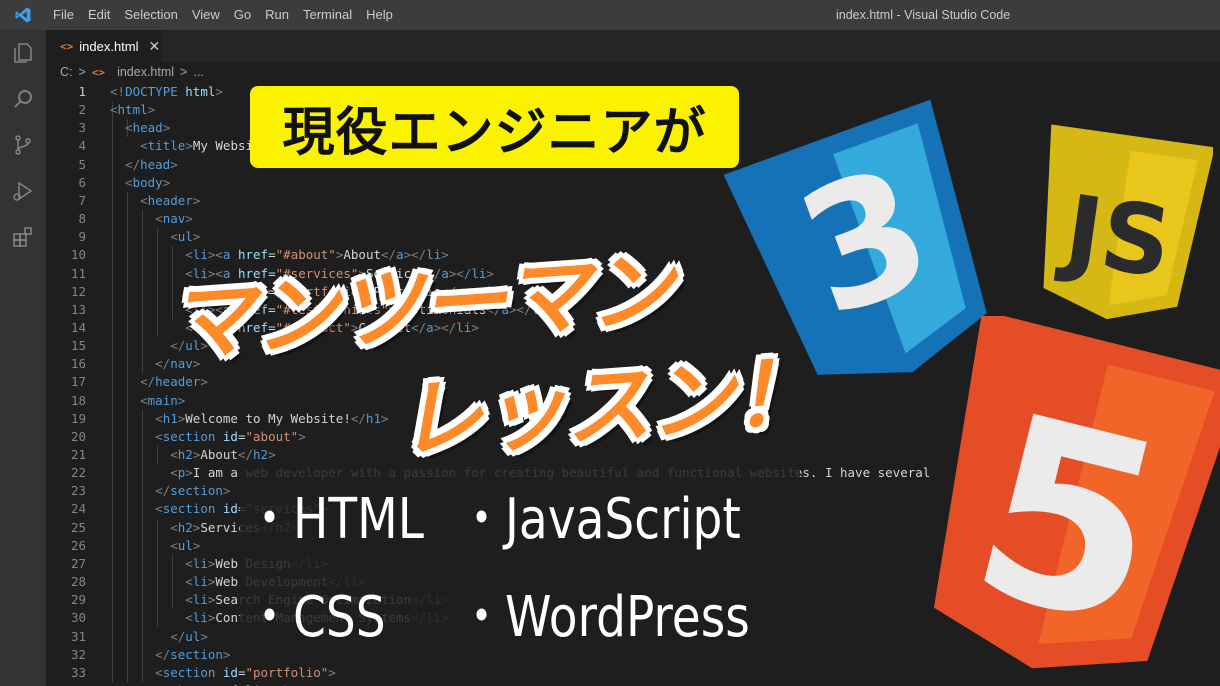  What do you see at coordinates (249, 418) in the screenshot?
I see `code-text: <h1>Welcome to My Website!</h1>` at bounding box center [249, 418].